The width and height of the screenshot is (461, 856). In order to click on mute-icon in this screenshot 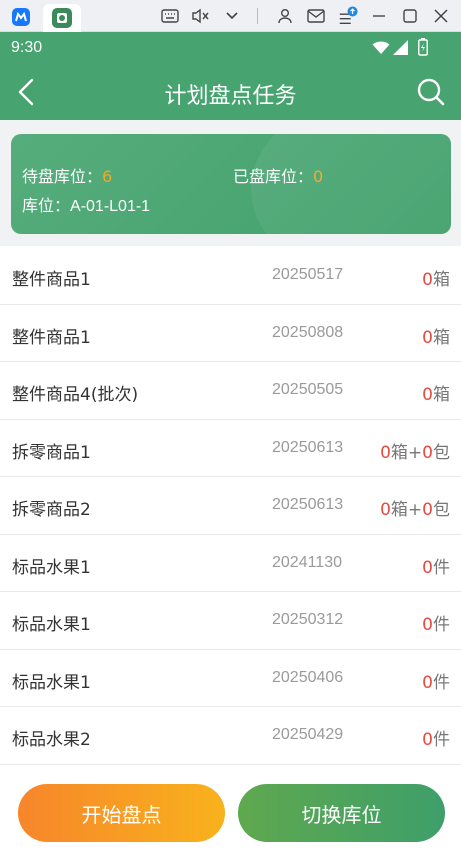, I will do `click(200, 16)`.